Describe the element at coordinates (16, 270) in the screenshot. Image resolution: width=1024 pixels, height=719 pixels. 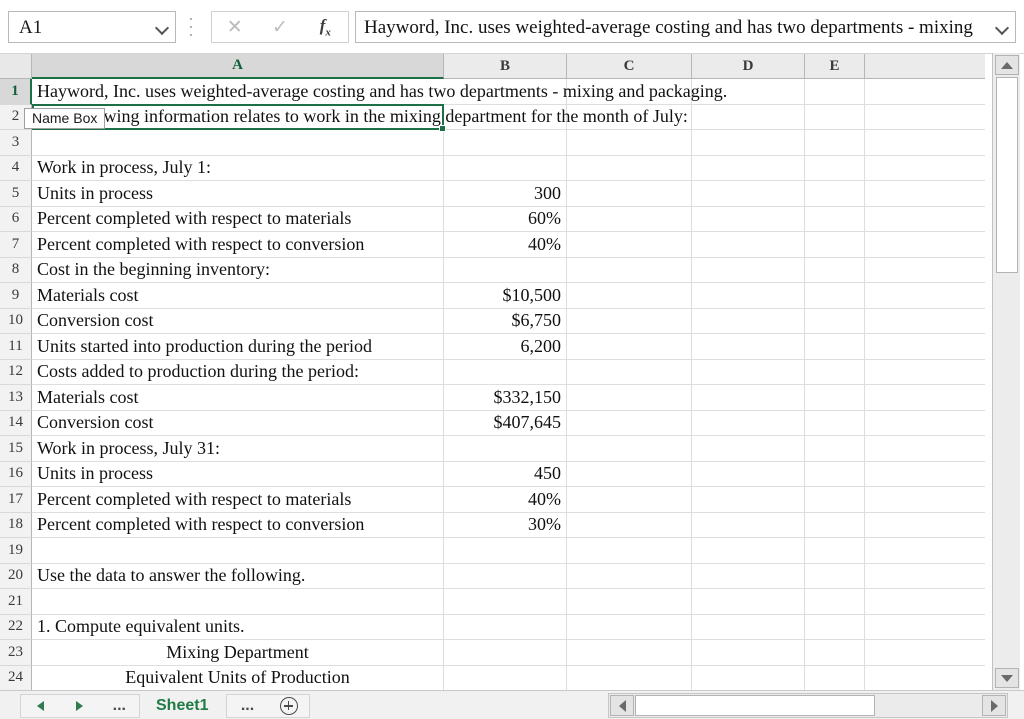
I see `row-header-8: 8` at that location.